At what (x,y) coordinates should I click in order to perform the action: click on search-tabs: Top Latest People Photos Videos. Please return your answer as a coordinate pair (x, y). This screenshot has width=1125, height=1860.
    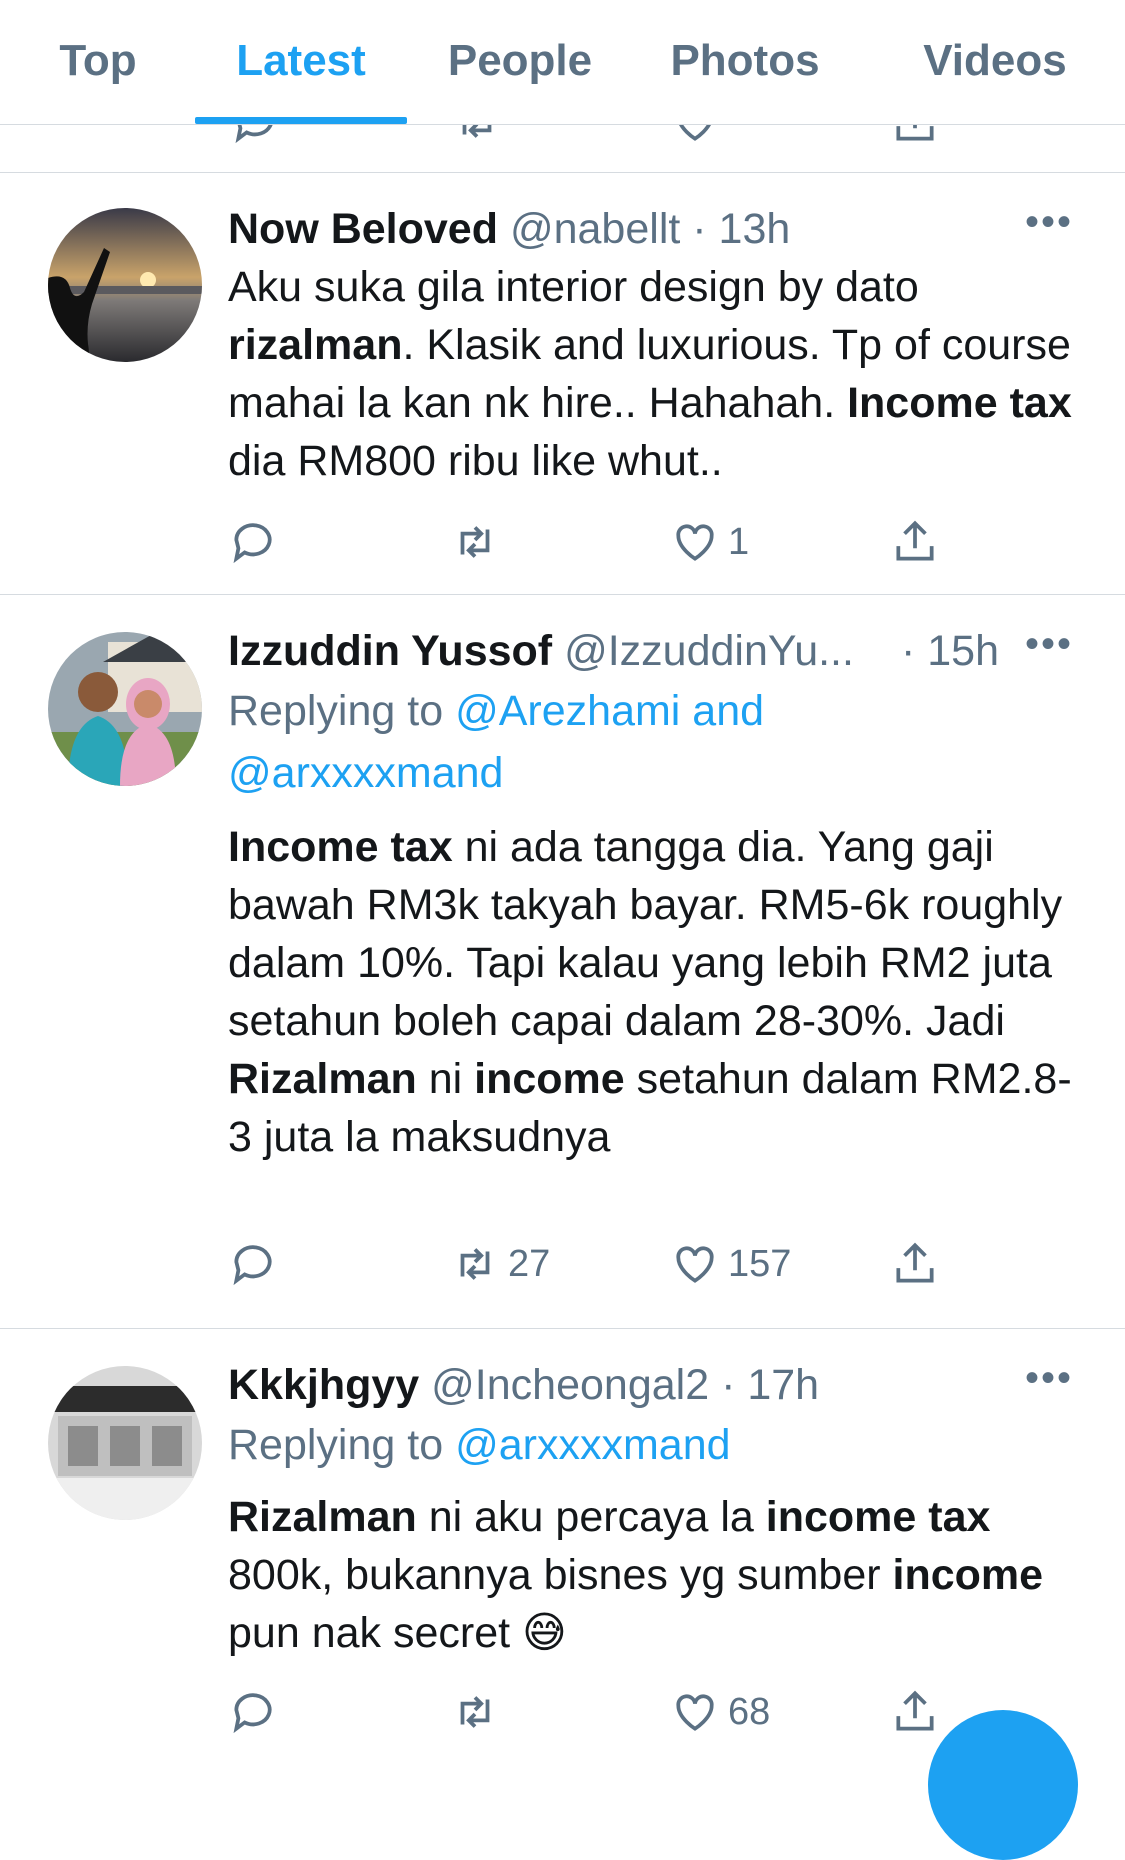
    Looking at the image, I should click on (562, 62).